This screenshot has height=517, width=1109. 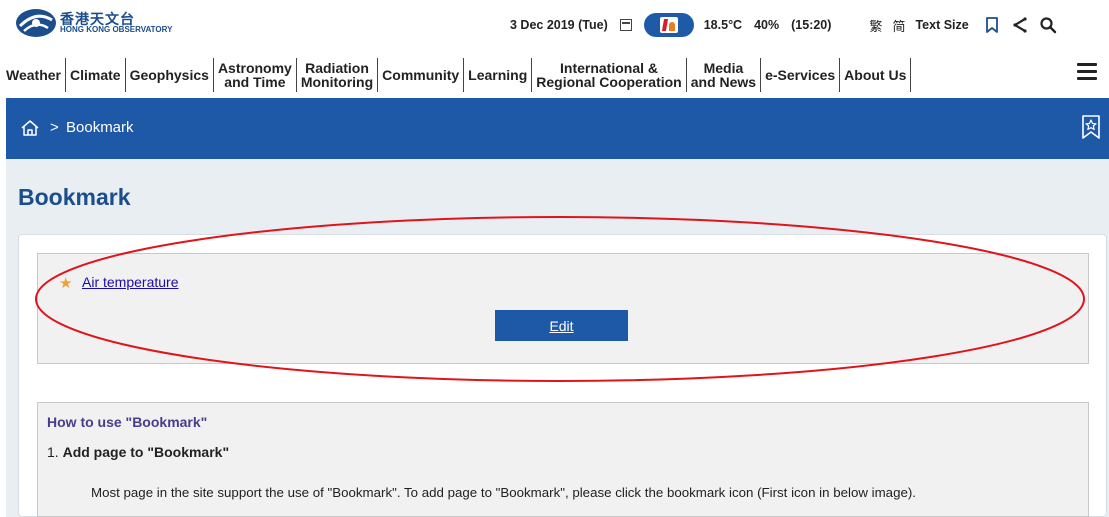 What do you see at coordinates (96, 75) in the screenshot?
I see `nav-climate: Climate` at bounding box center [96, 75].